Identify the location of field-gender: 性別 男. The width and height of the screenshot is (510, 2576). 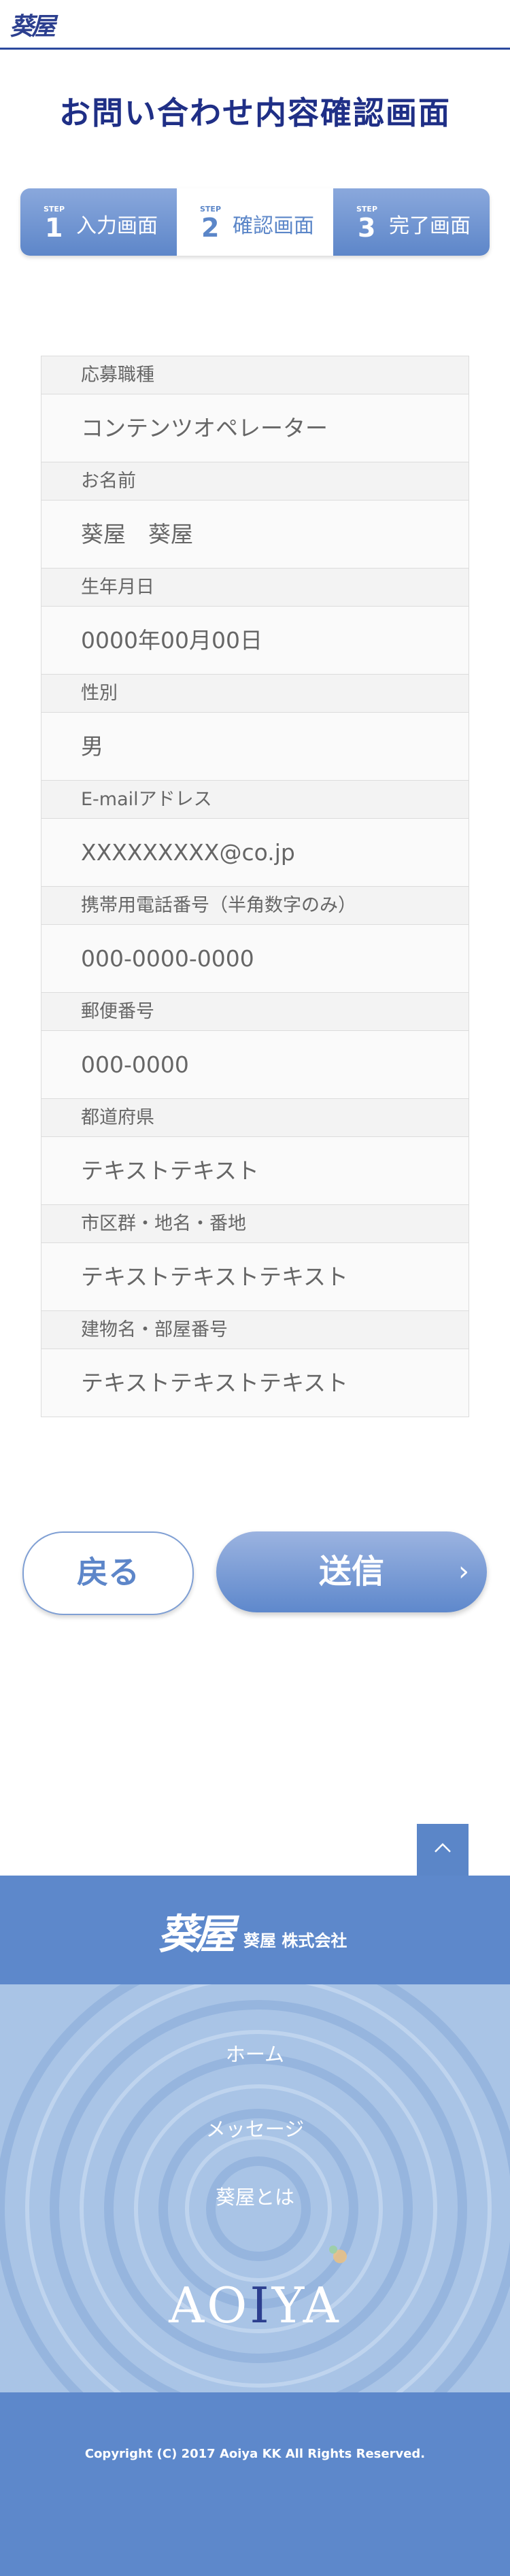
(255, 728).